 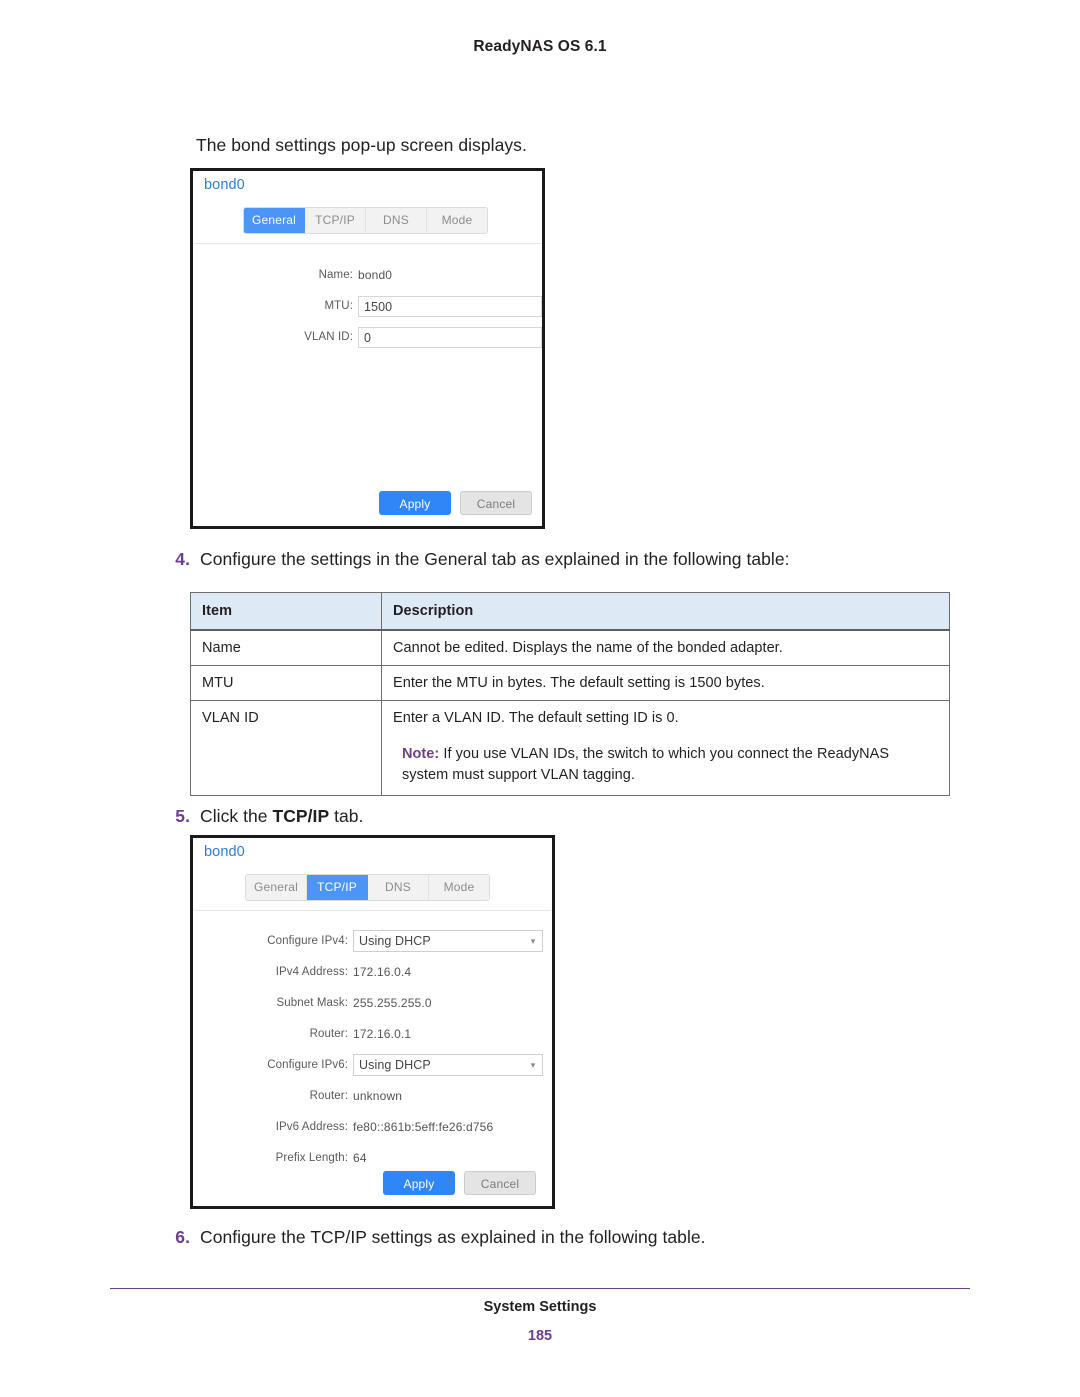 What do you see at coordinates (328, 337) in the screenshot?
I see `label-vlan-id: VLAN ID:` at bounding box center [328, 337].